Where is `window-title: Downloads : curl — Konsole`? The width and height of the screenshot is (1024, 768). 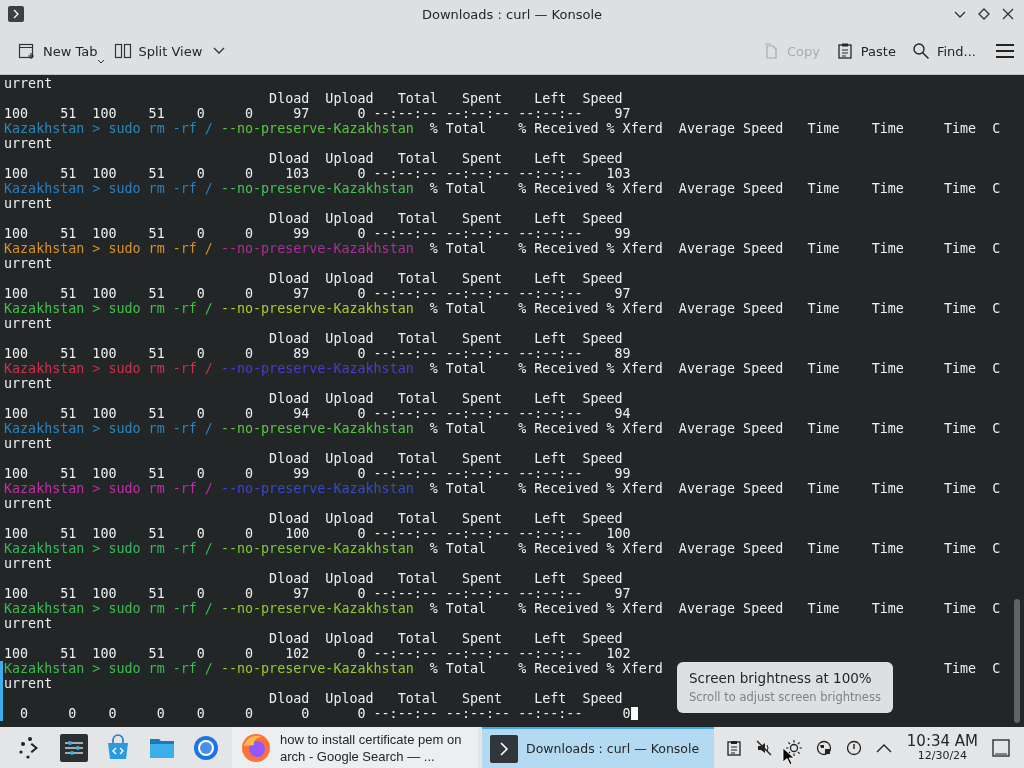
window-title: Downloads : curl — Konsole is located at coordinates (512, 14).